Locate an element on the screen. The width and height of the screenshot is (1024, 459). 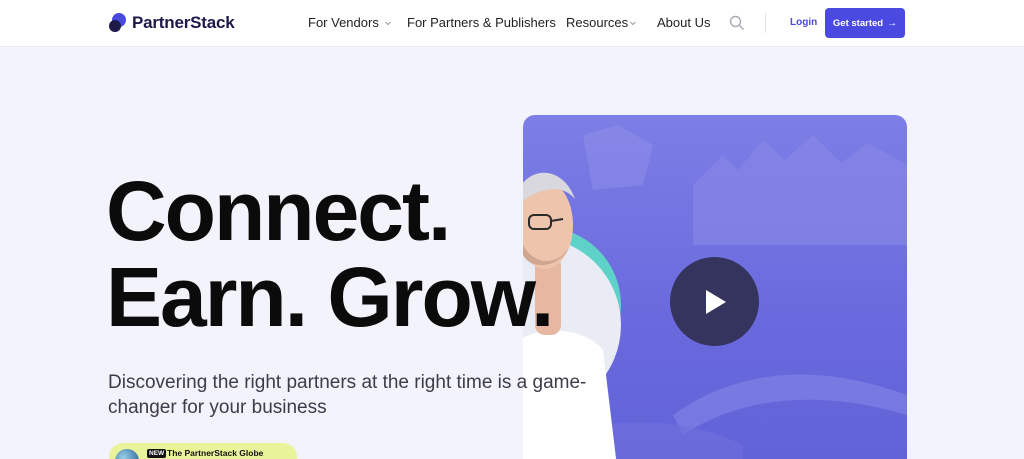
play-icon is located at coordinates (715, 301).